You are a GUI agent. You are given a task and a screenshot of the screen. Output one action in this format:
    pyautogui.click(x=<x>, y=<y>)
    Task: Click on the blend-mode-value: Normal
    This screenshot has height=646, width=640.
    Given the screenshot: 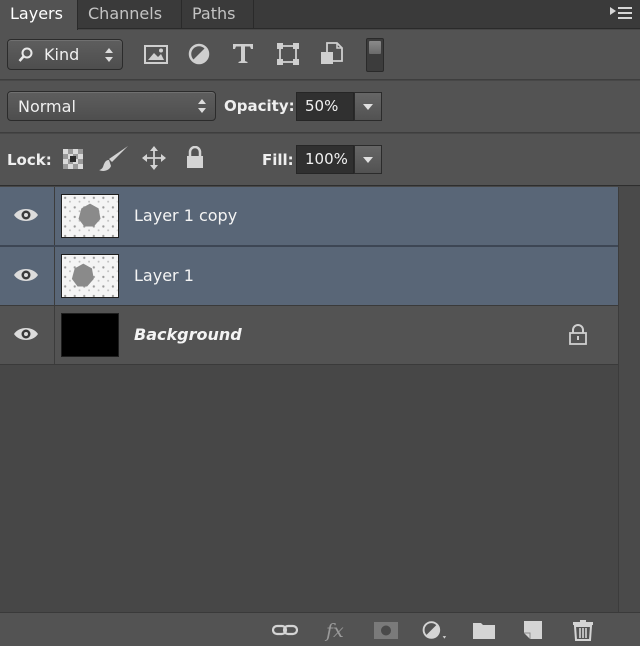 What is the action you would take?
    pyautogui.click(x=47, y=106)
    